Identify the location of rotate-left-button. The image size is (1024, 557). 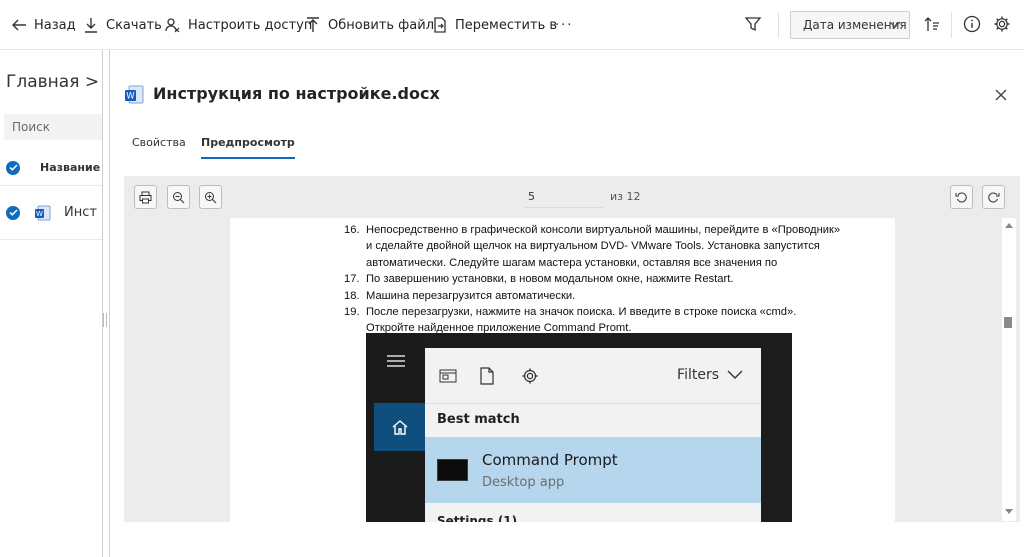
(961, 197).